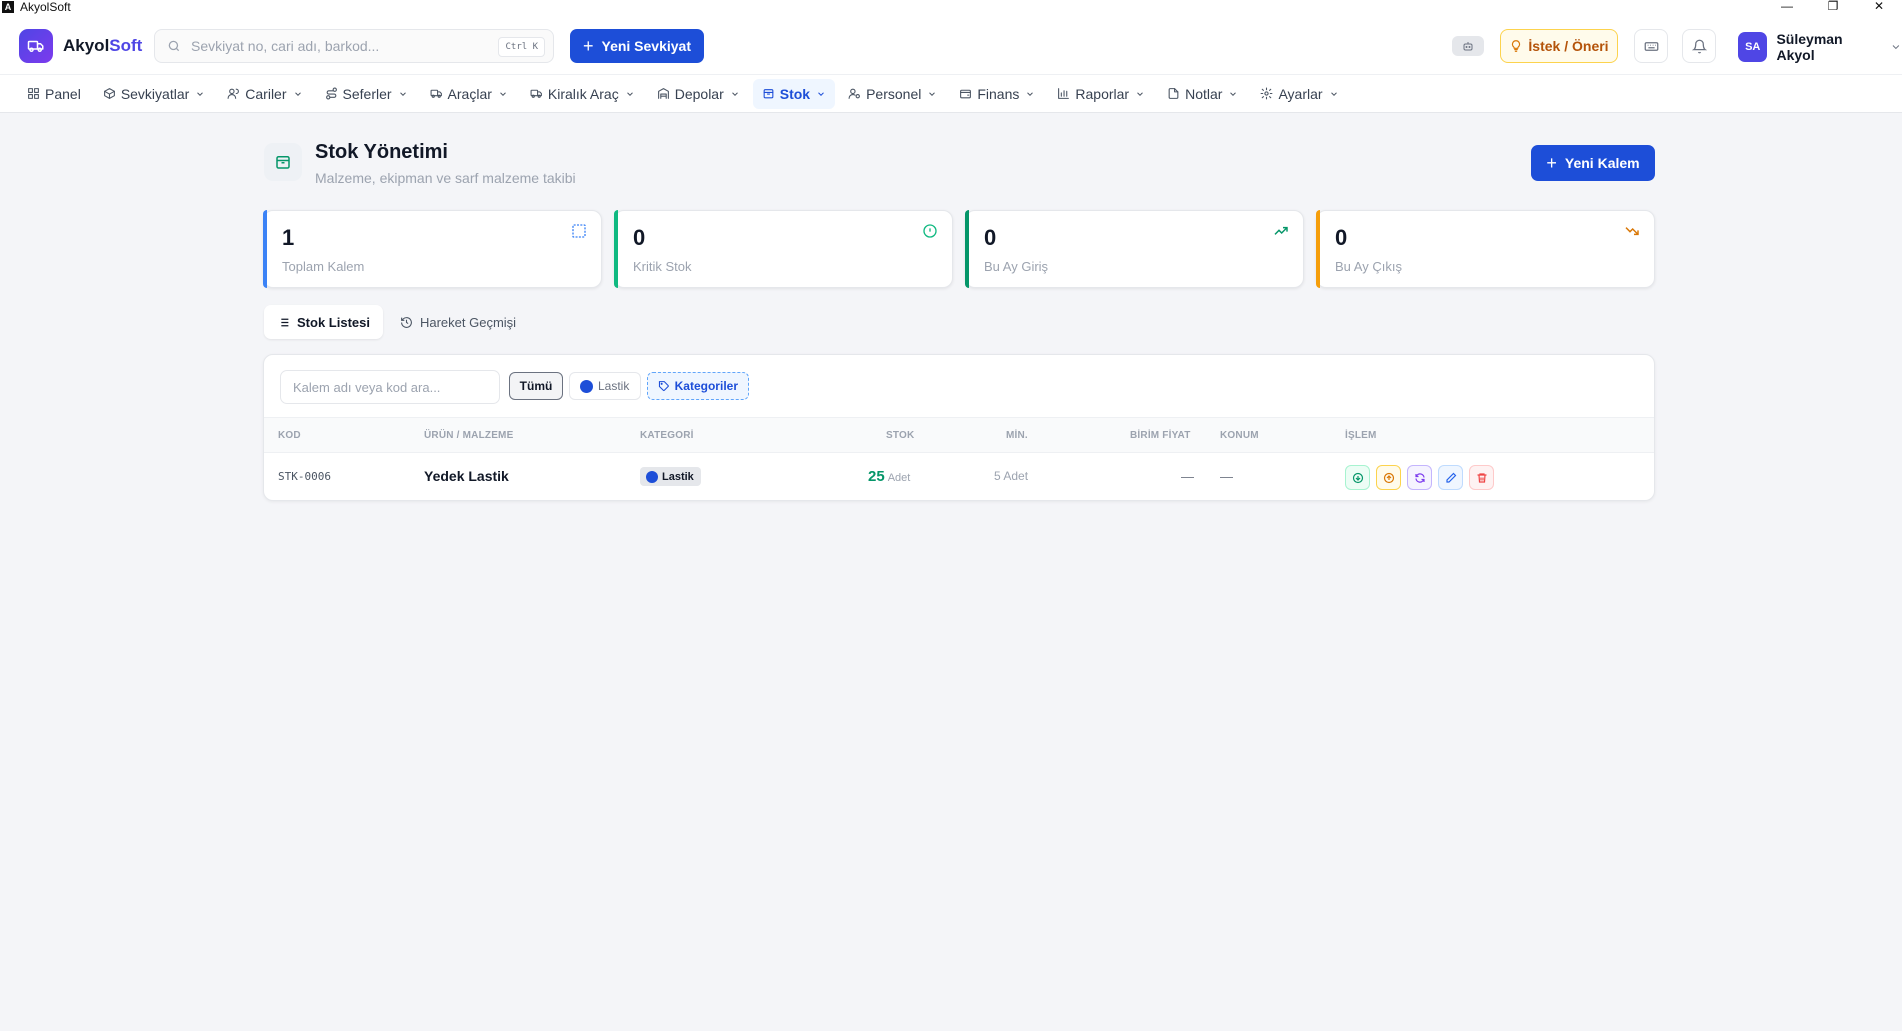  What do you see at coordinates (582, 94) in the screenshot?
I see `nav-item-kiralık-araç: Kiralık Araç` at bounding box center [582, 94].